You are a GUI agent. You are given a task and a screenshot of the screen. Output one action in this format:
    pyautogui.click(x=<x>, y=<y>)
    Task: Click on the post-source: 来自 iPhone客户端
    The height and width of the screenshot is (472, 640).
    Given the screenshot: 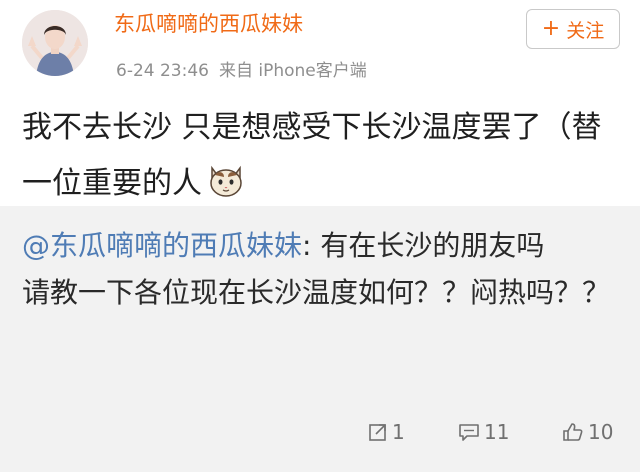 What is the action you would take?
    pyautogui.click(x=292, y=71)
    